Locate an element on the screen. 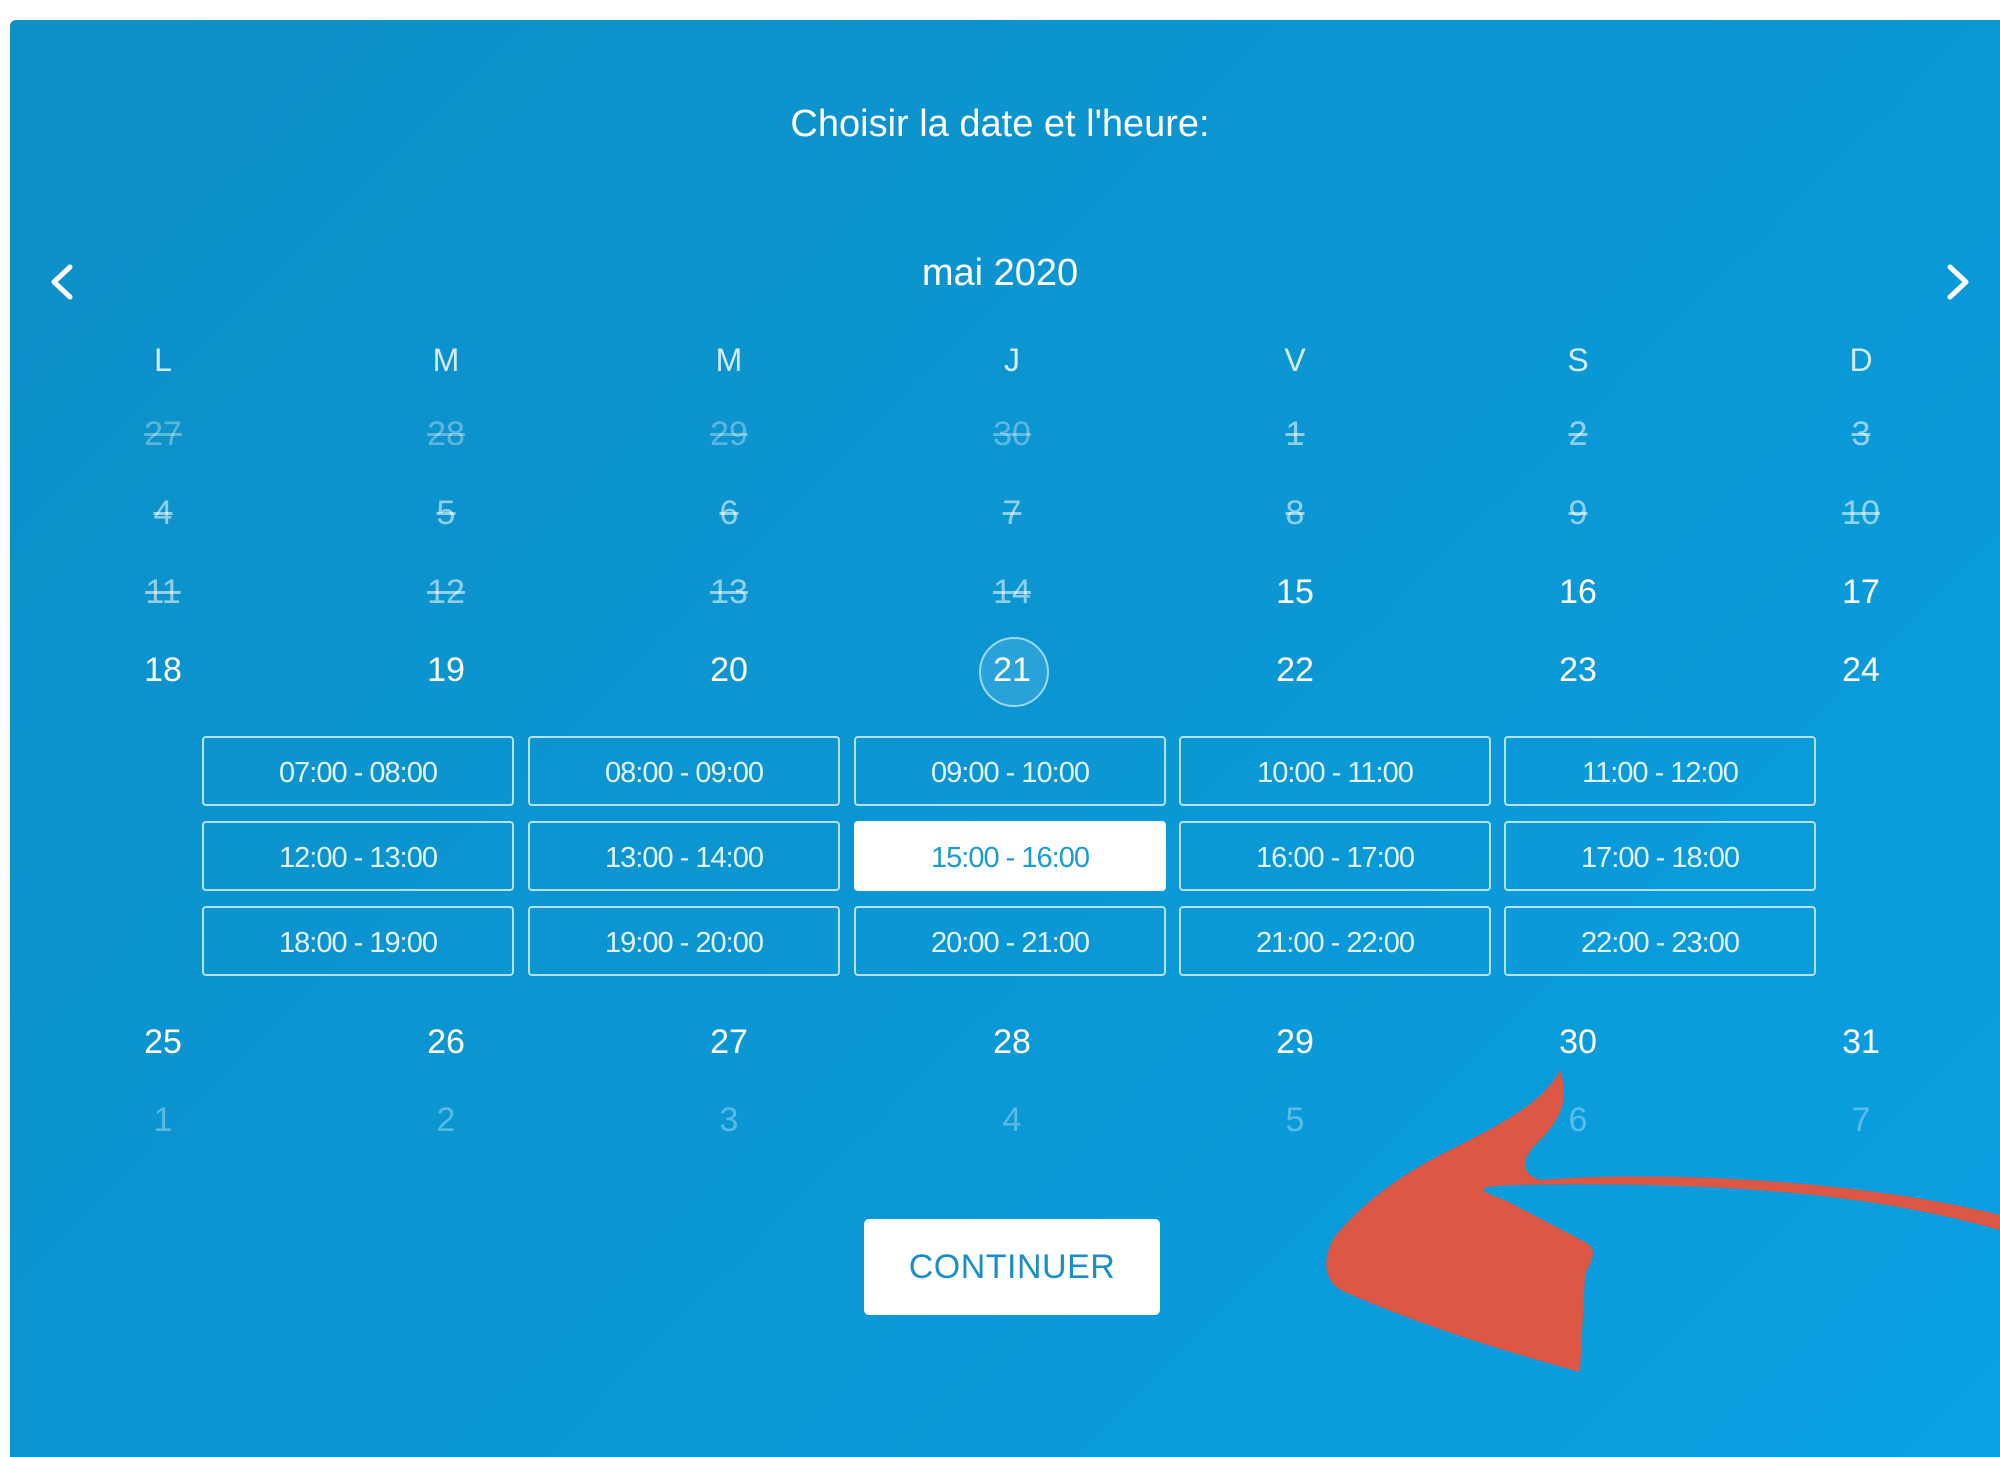 The width and height of the screenshot is (2000, 1457). time-slot: 10:00 - 11:00 is located at coordinates (1335, 771).